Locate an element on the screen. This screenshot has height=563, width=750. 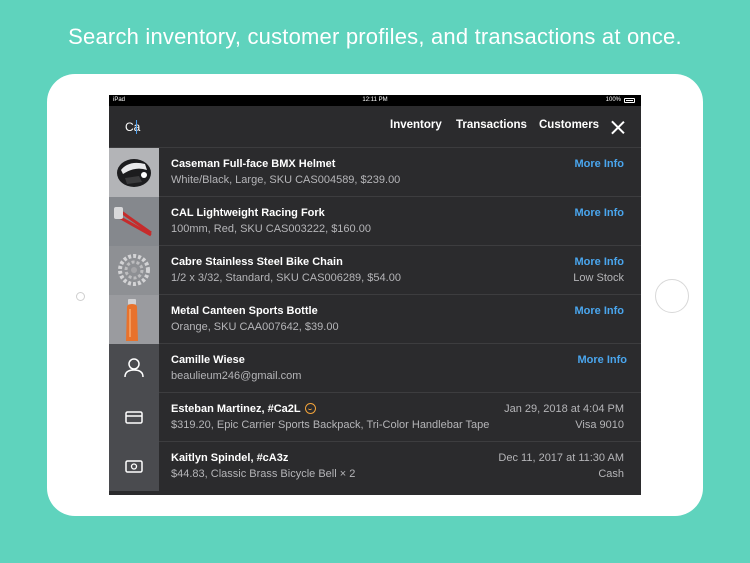
stock-status: Low Stock is located at coordinates (598, 278).